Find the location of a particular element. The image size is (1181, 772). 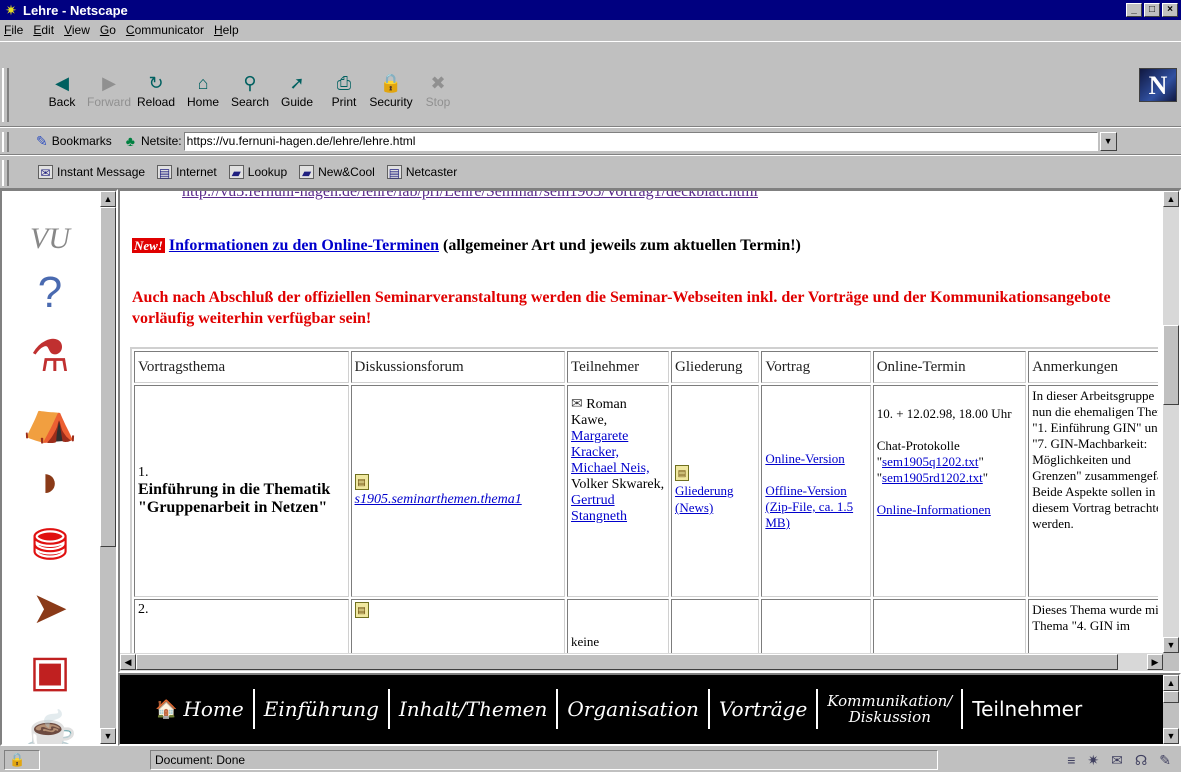

online-info-link: Online-Informationen is located at coordinates (934, 509).